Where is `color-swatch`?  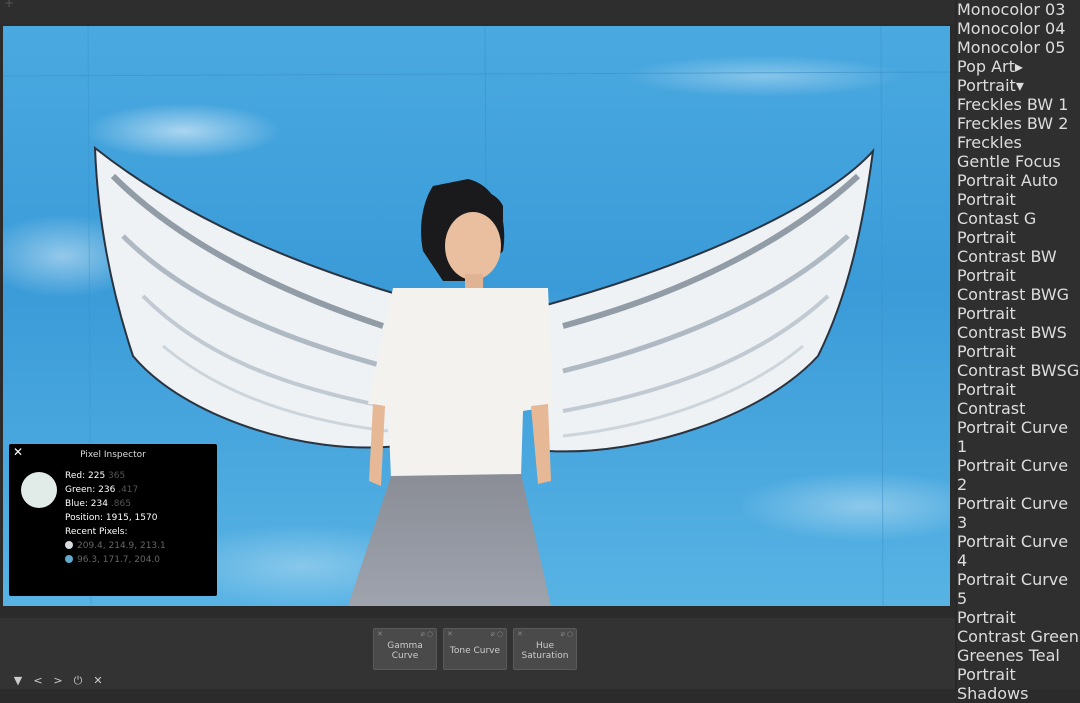 color-swatch is located at coordinates (39, 490).